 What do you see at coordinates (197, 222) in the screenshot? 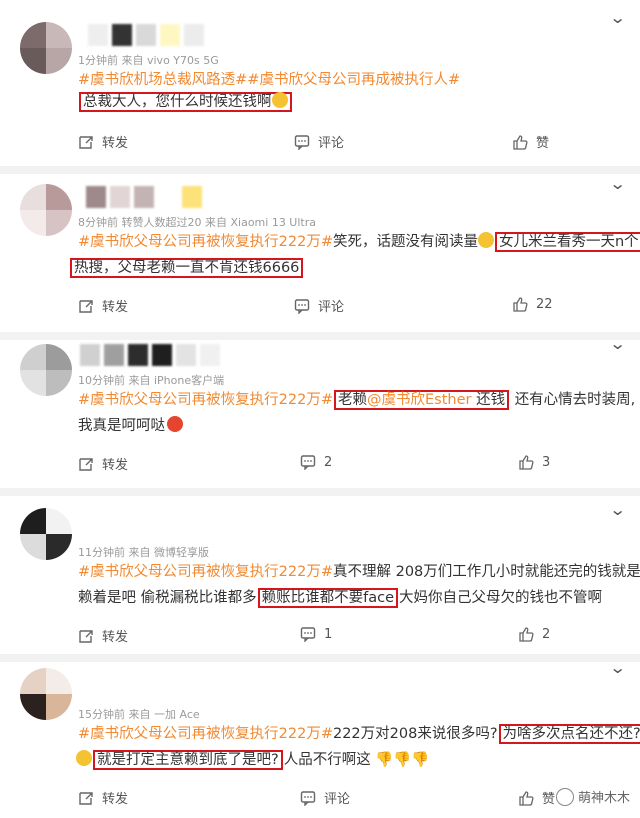
I see `comment-meta: 8分钟前 转赞人数超过20 来自 Xiaomi 13 Ultra` at bounding box center [197, 222].